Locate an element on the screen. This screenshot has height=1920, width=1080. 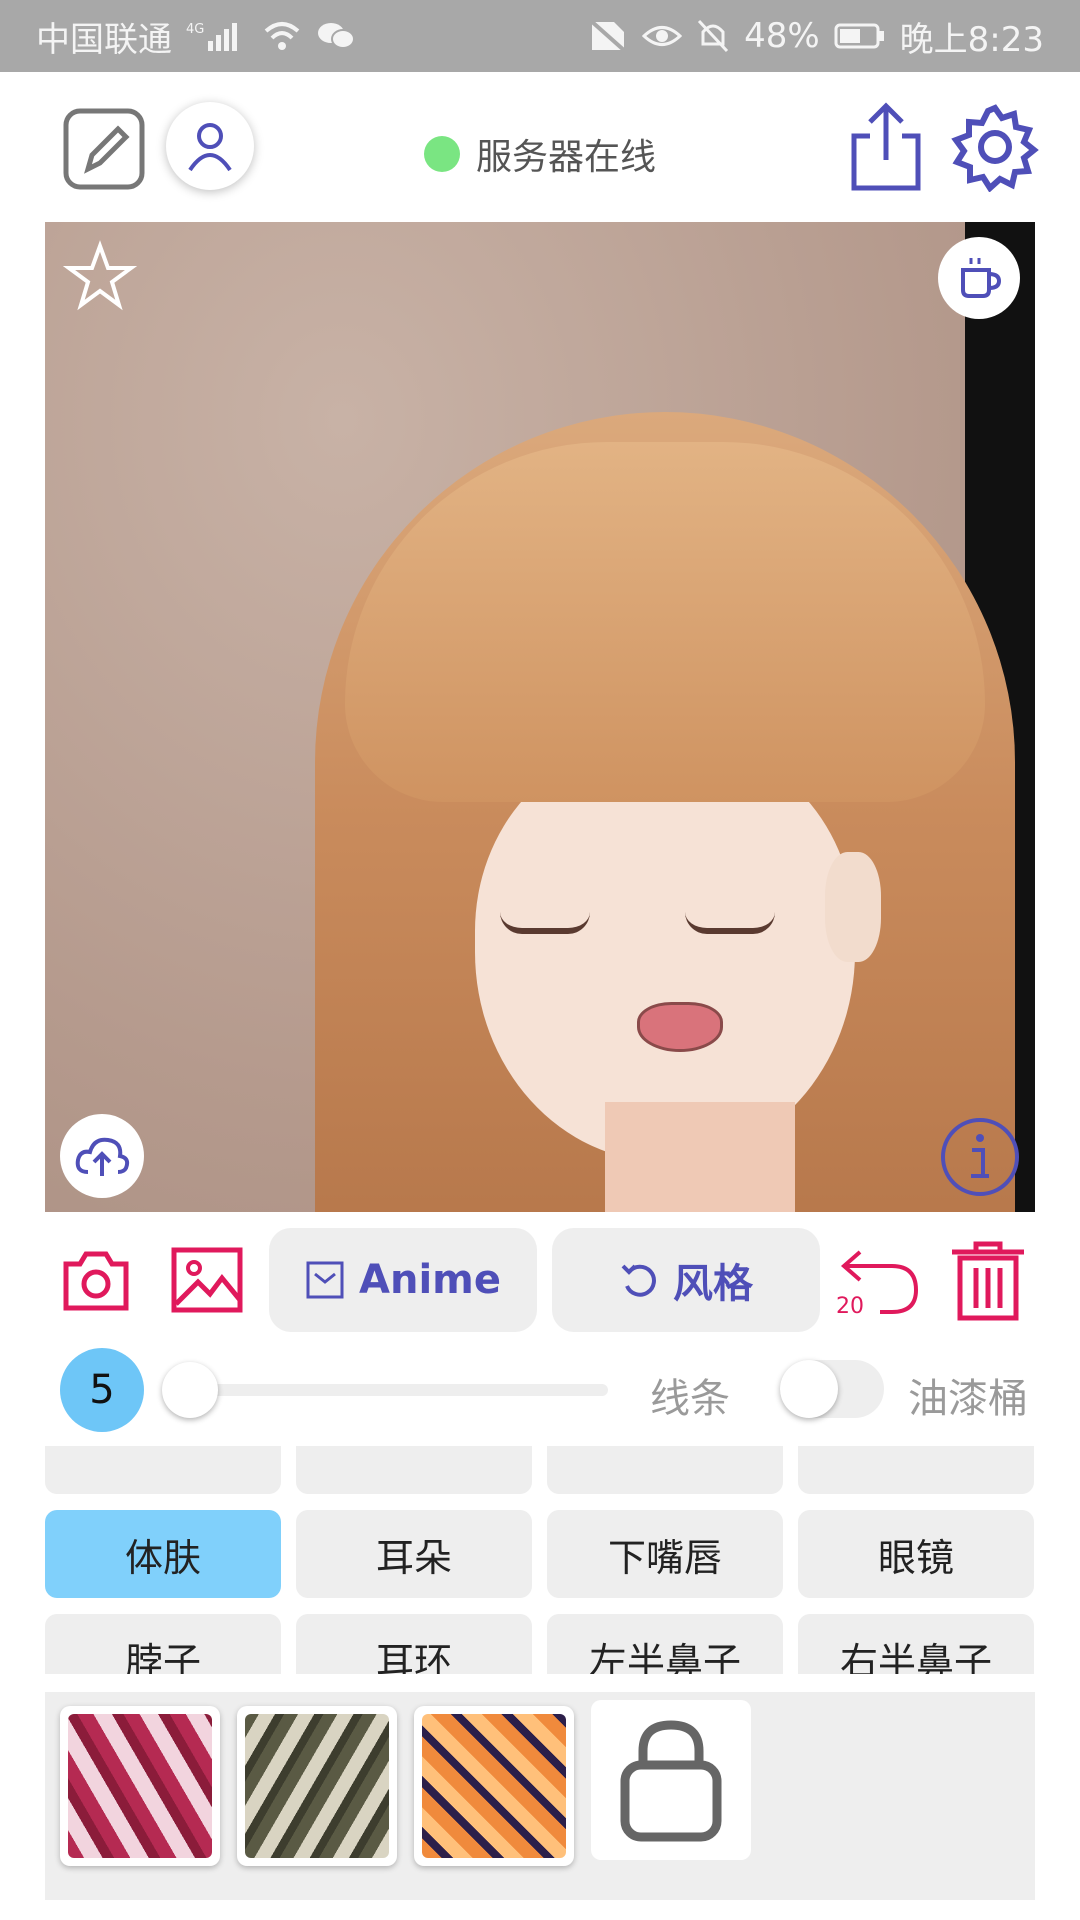
server-status-label: 服务器在线 is located at coordinates (566, 157).